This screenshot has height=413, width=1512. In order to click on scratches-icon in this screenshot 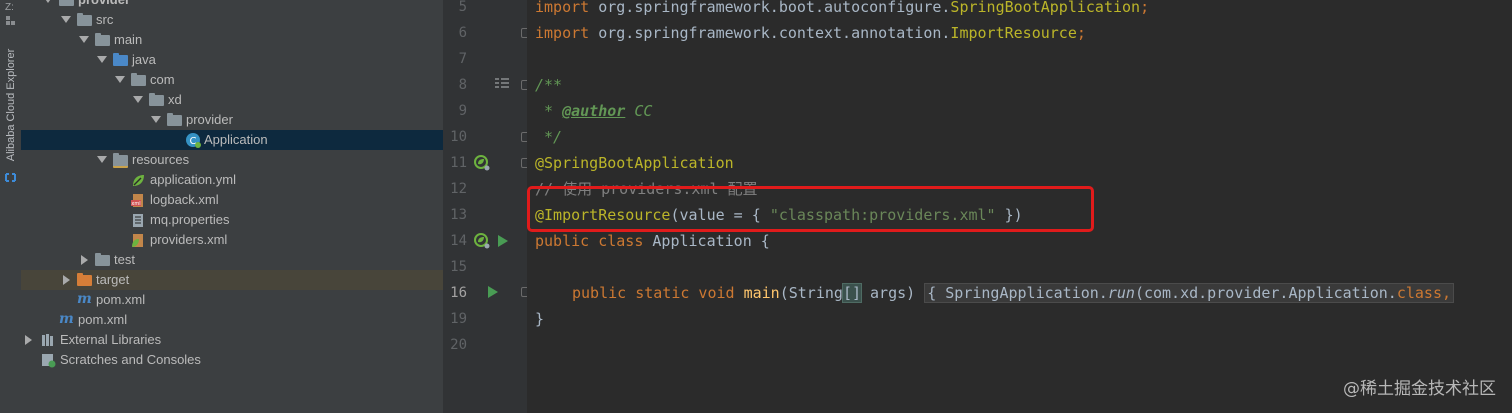, I will do `click(48, 360)`.